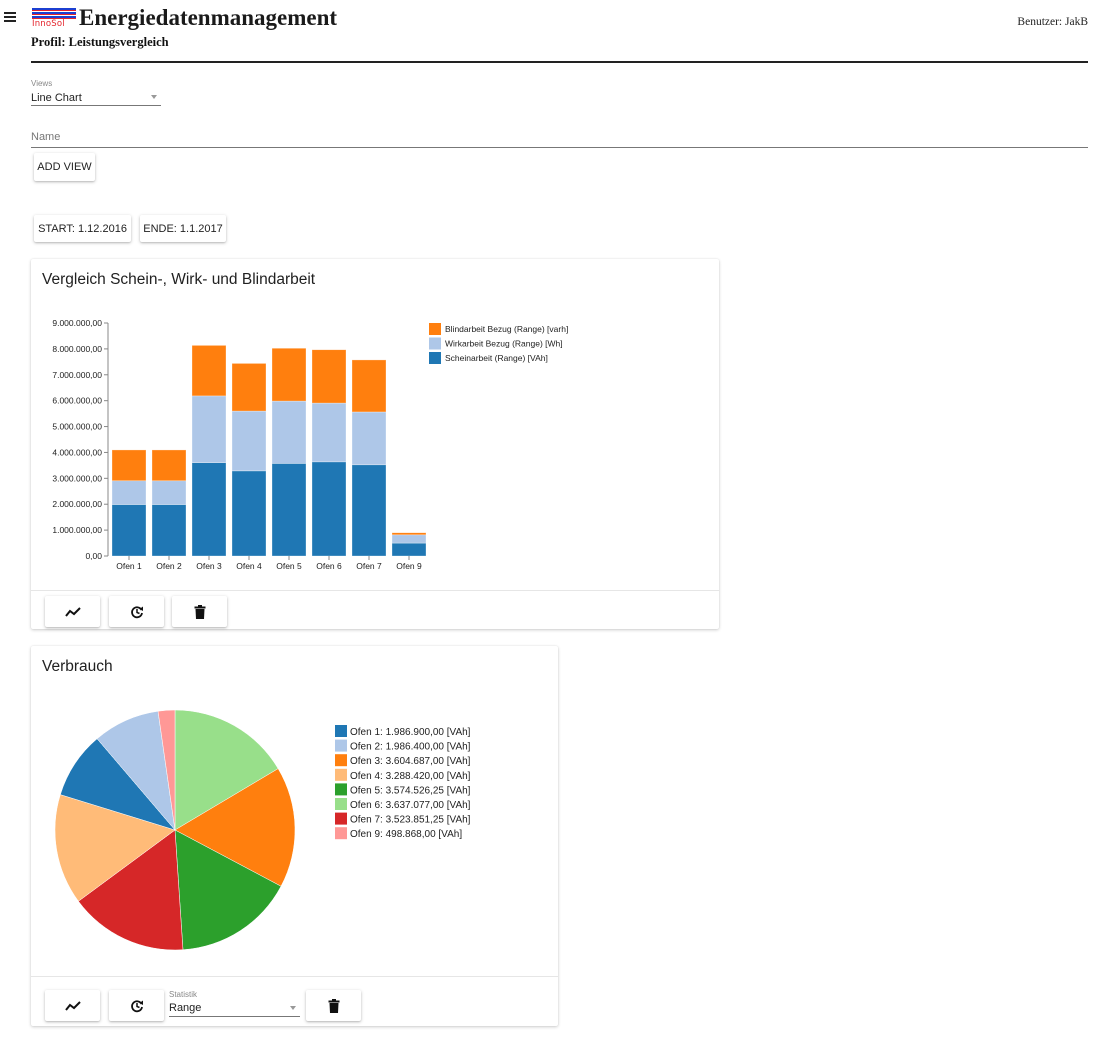 The height and width of the screenshot is (1039, 1097). What do you see at coordinates (559, 137) in the screenshot?
I see `name-input` at bounding box center [559, 137].